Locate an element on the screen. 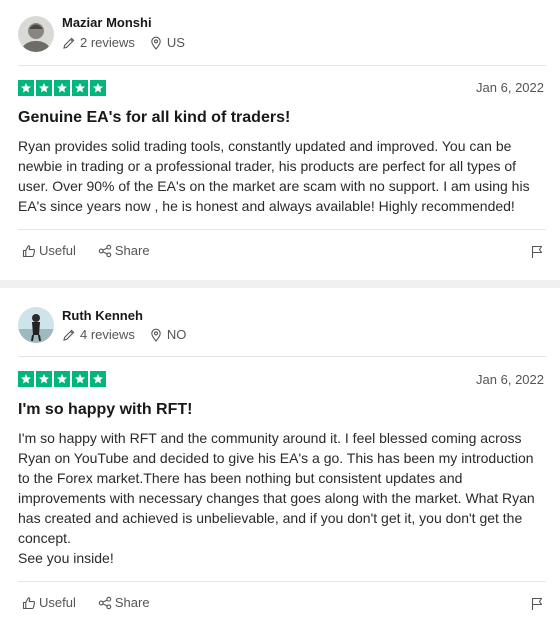 This screenshot has width=560, height=626. country-code: US is located at coordinates (175, 42).